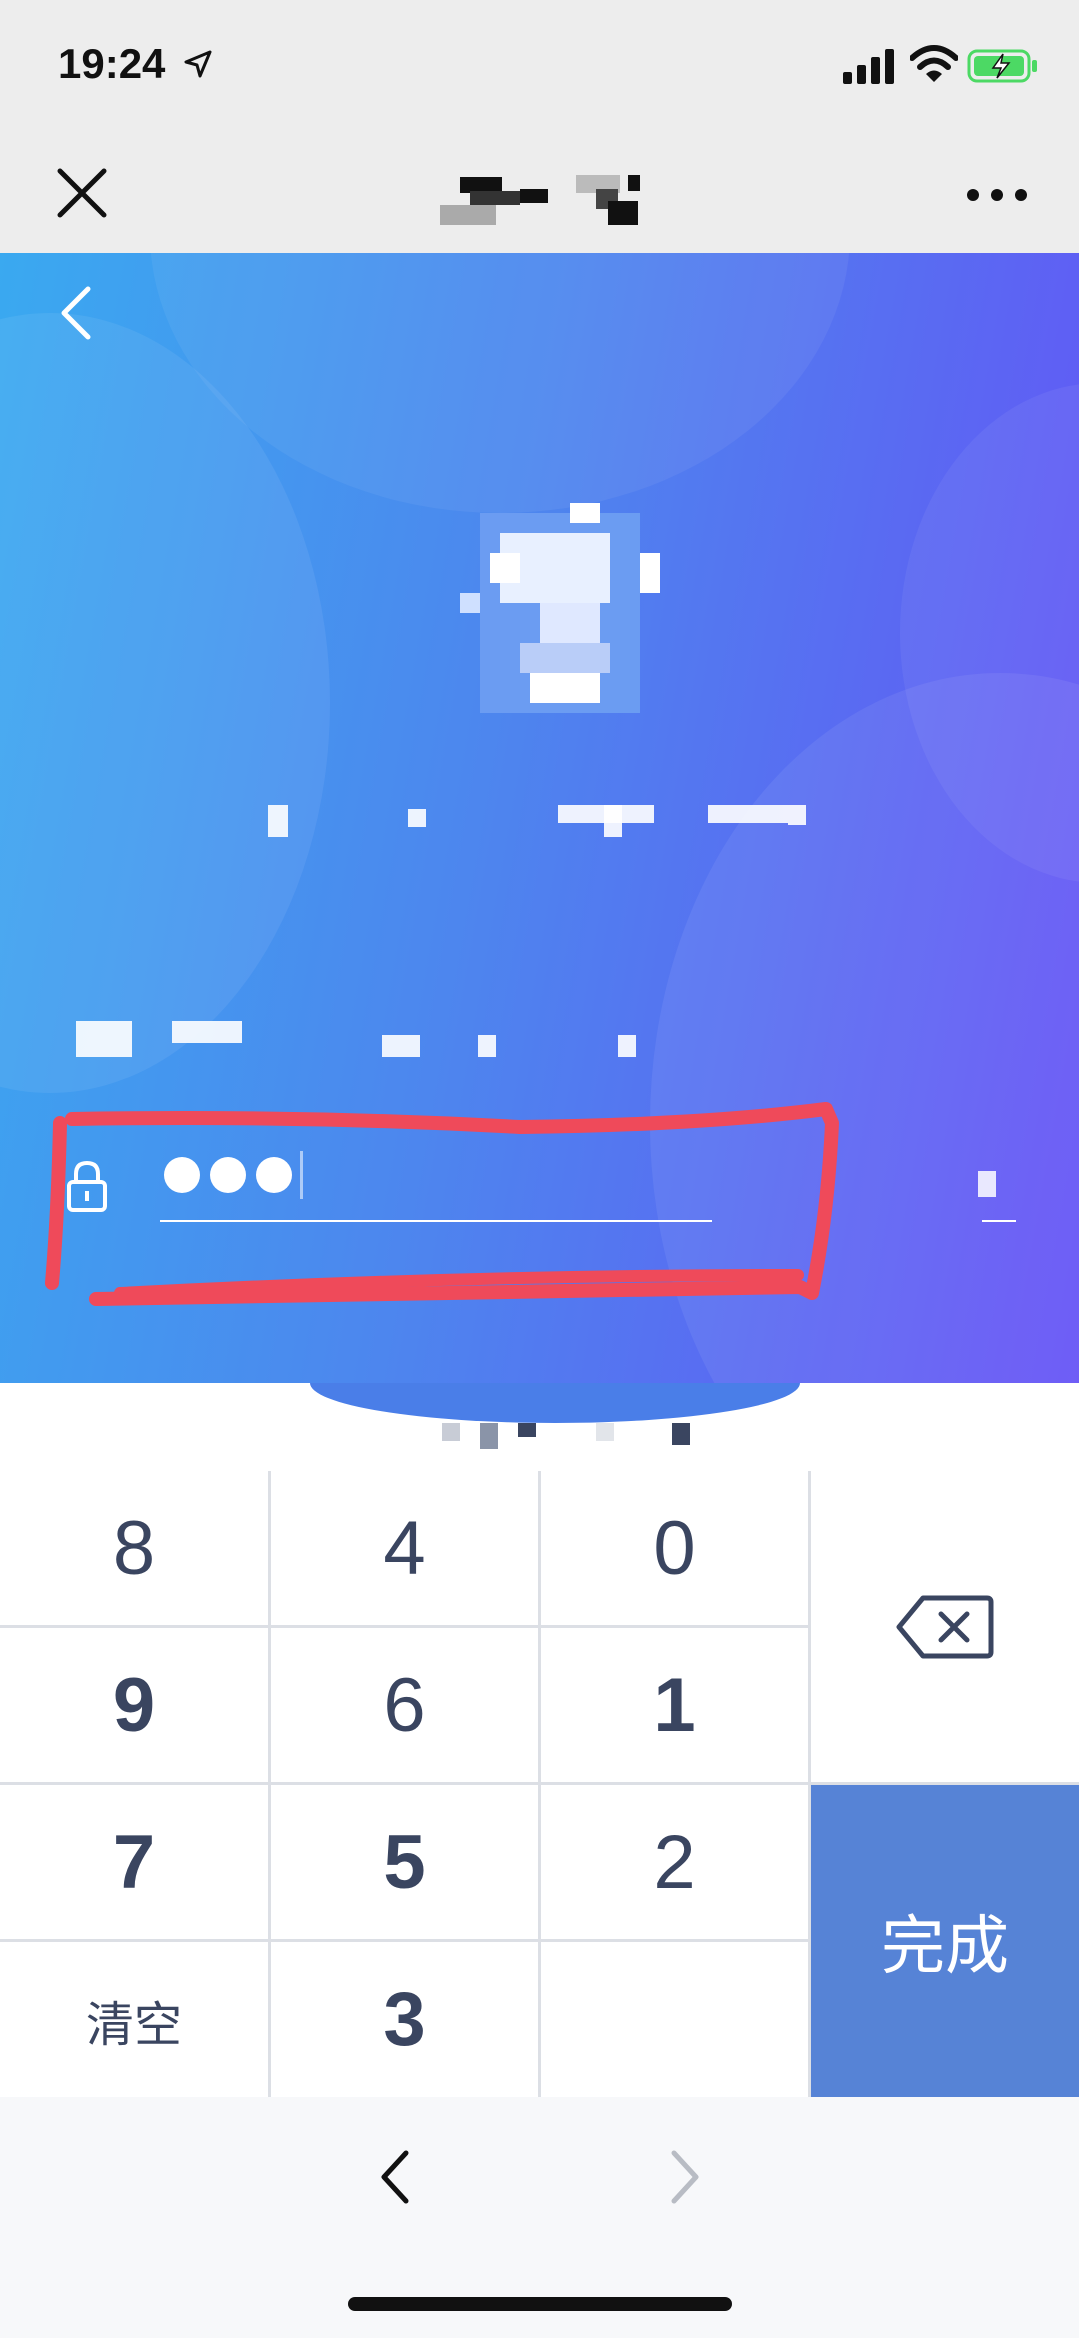  I want to click on key-4: 4, so click(404, 1548).